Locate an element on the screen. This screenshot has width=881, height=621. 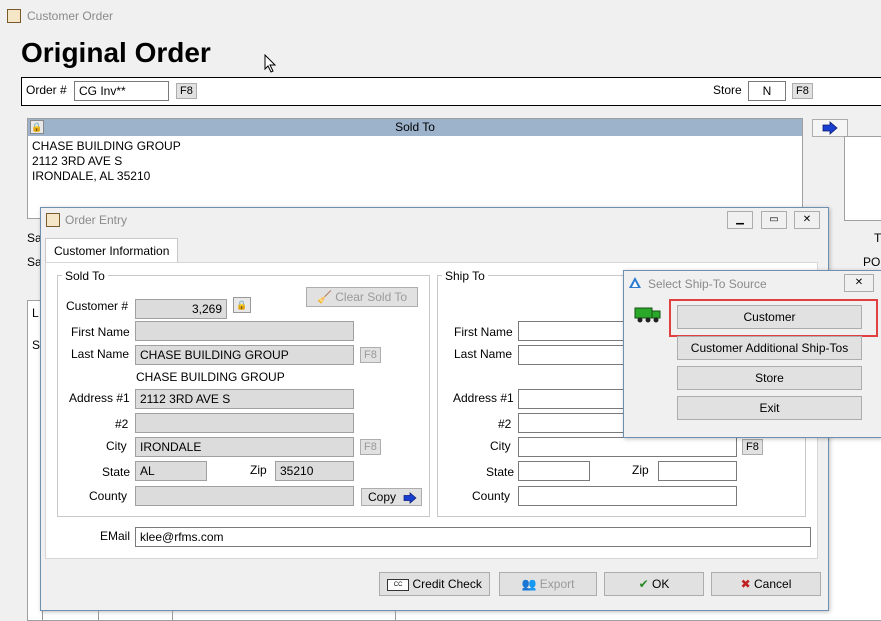
ship-address2-label: #2 is located at coordinates (505, 424).